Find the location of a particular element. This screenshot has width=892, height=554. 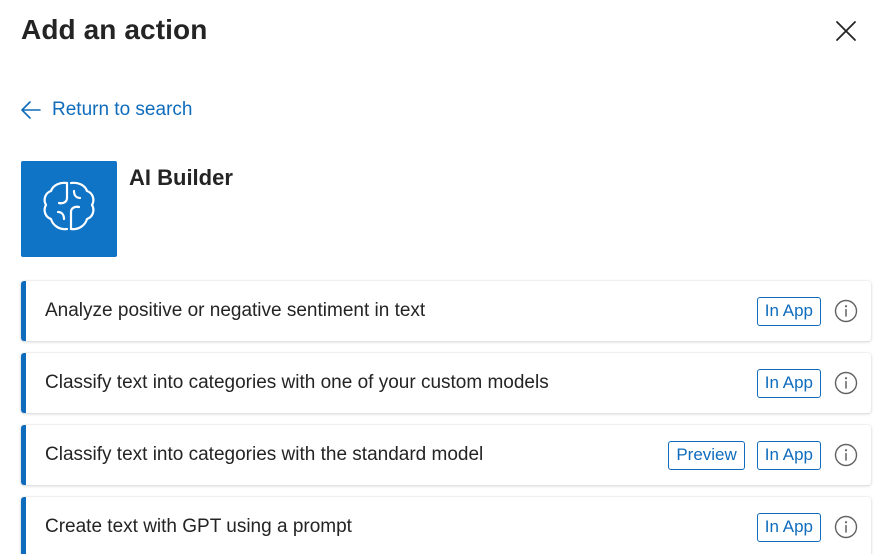

brain-icon is located at coordinates (69, 209).